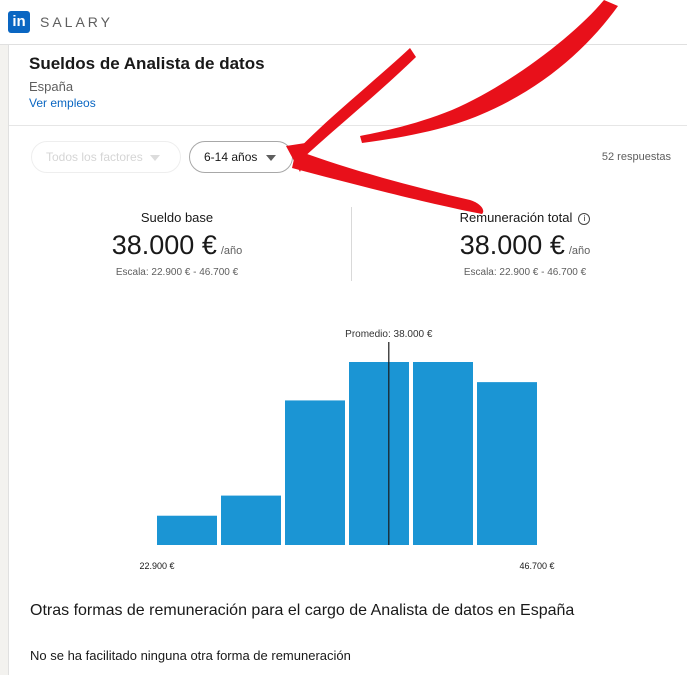 The image size is (687, 675). What do you see at coordinates (231, 157) in the screenshot?
I see `experience-filter-label: 6-14 años` at bounding box center [231, 157].